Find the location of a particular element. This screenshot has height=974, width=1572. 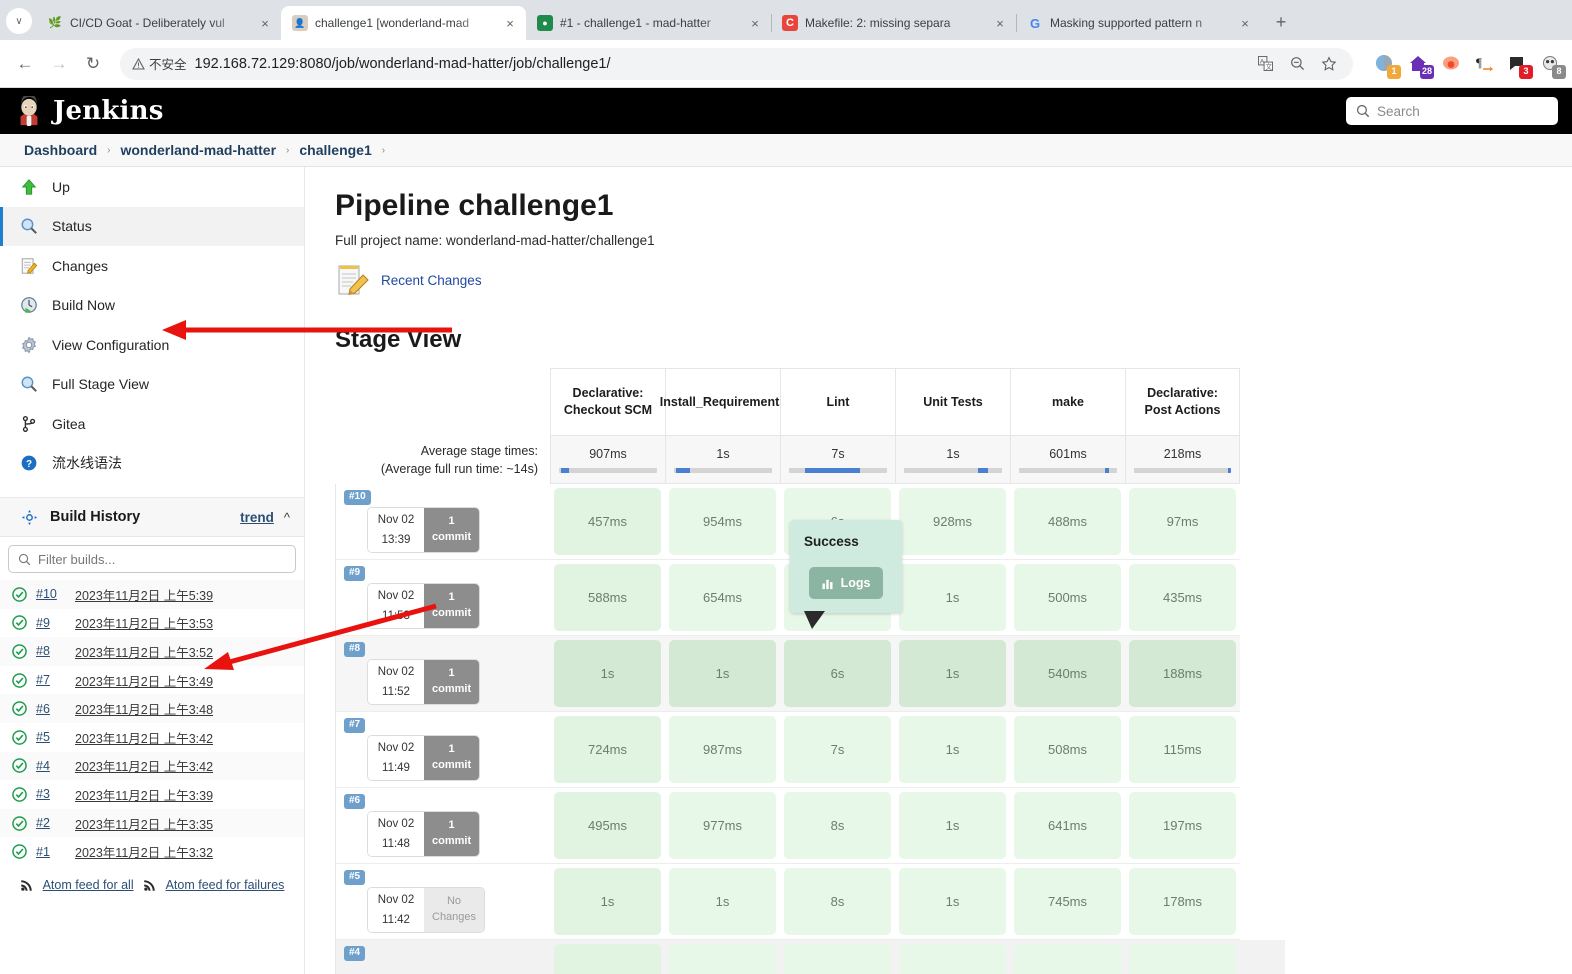

build-number-badge: #9 is located at coordinates (355, 573).